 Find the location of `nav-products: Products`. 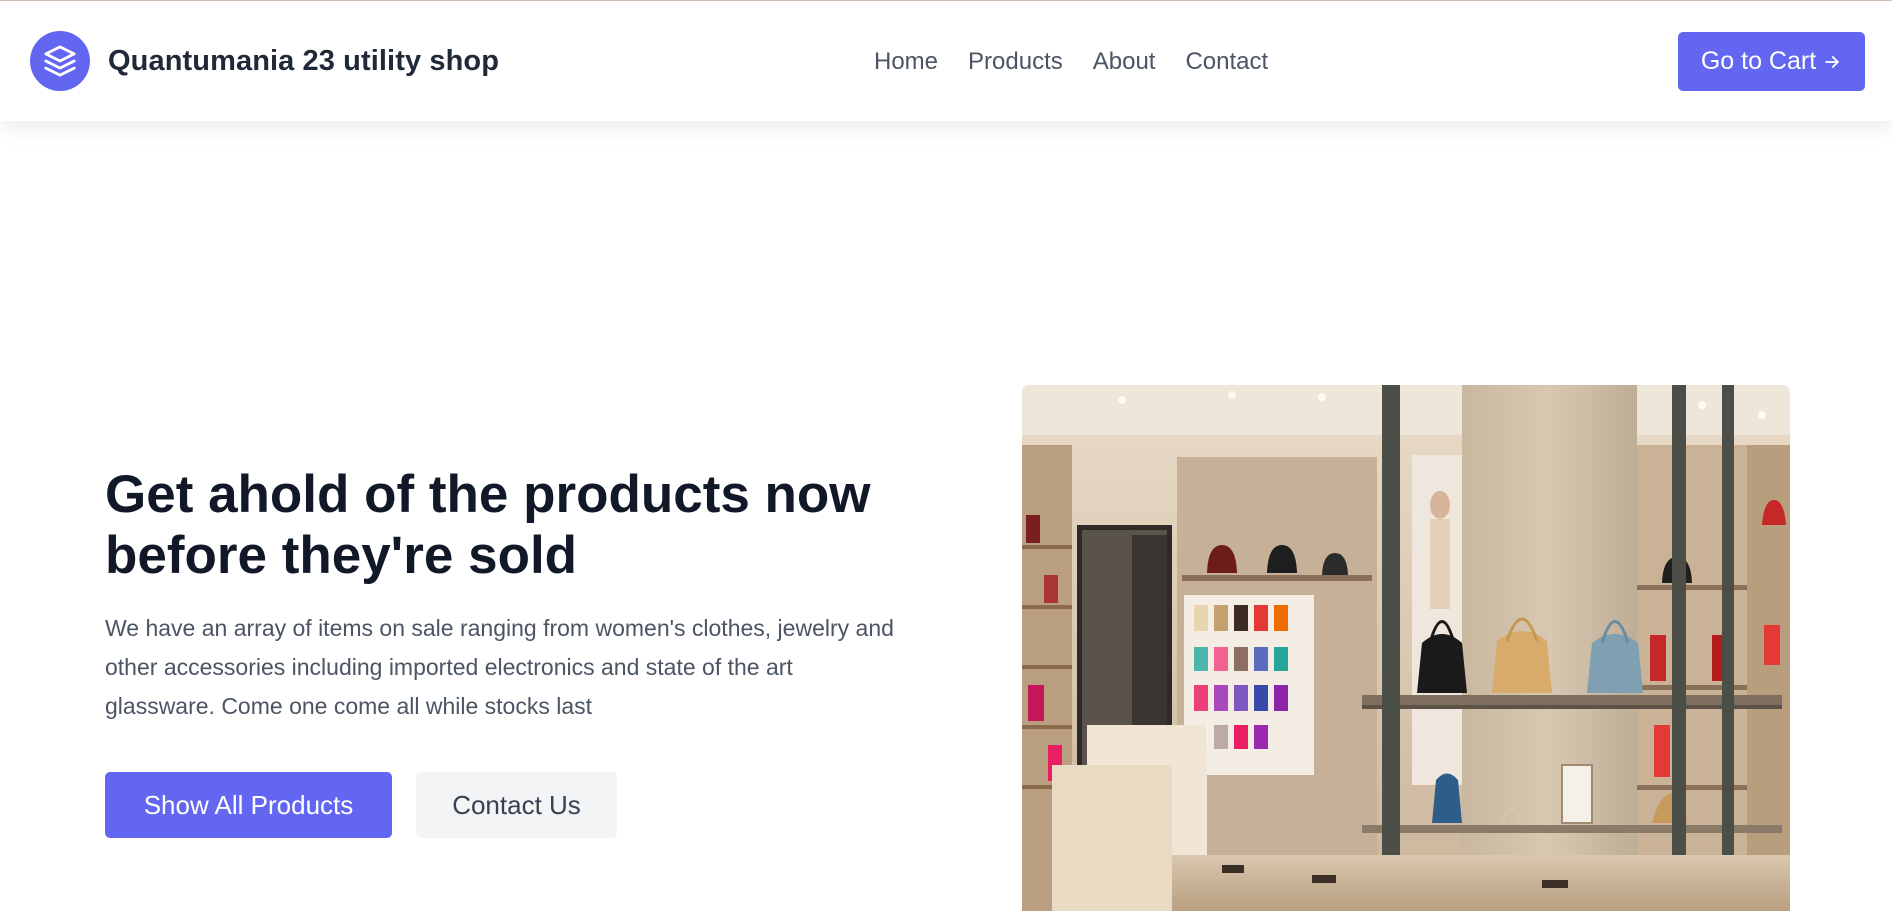

nav-products: Products is located at coordinates (1015, 62).